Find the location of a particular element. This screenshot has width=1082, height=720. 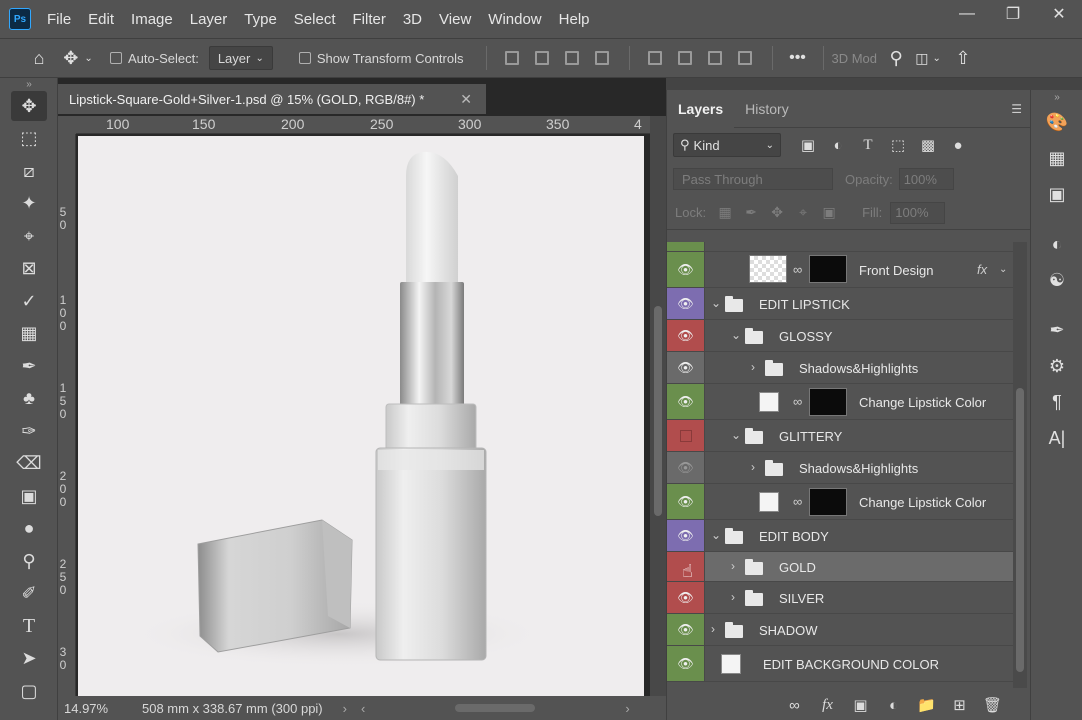

align-left-icon is located at coordinates (511, 58).